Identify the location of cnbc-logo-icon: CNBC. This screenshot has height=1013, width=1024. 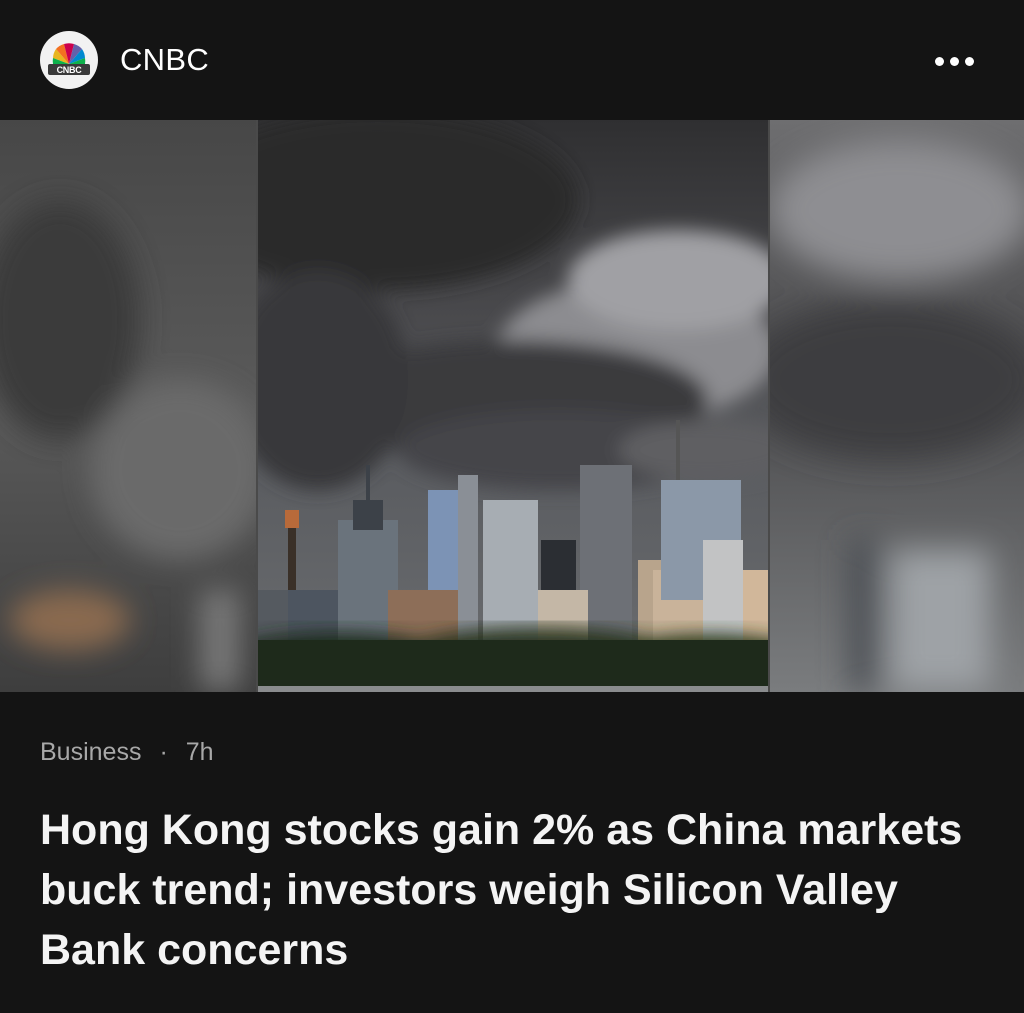
(69, 60).